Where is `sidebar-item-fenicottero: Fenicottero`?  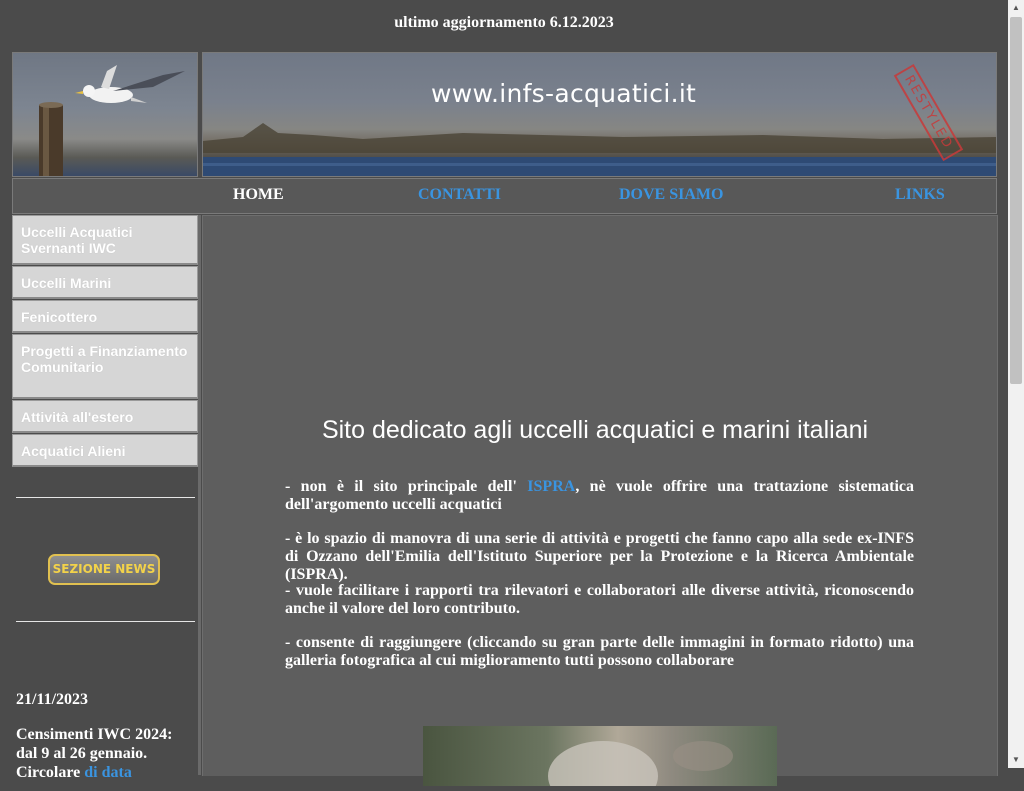
sidebar-item-fenicottero: Fenicottero is located at coordinates (105, 316).